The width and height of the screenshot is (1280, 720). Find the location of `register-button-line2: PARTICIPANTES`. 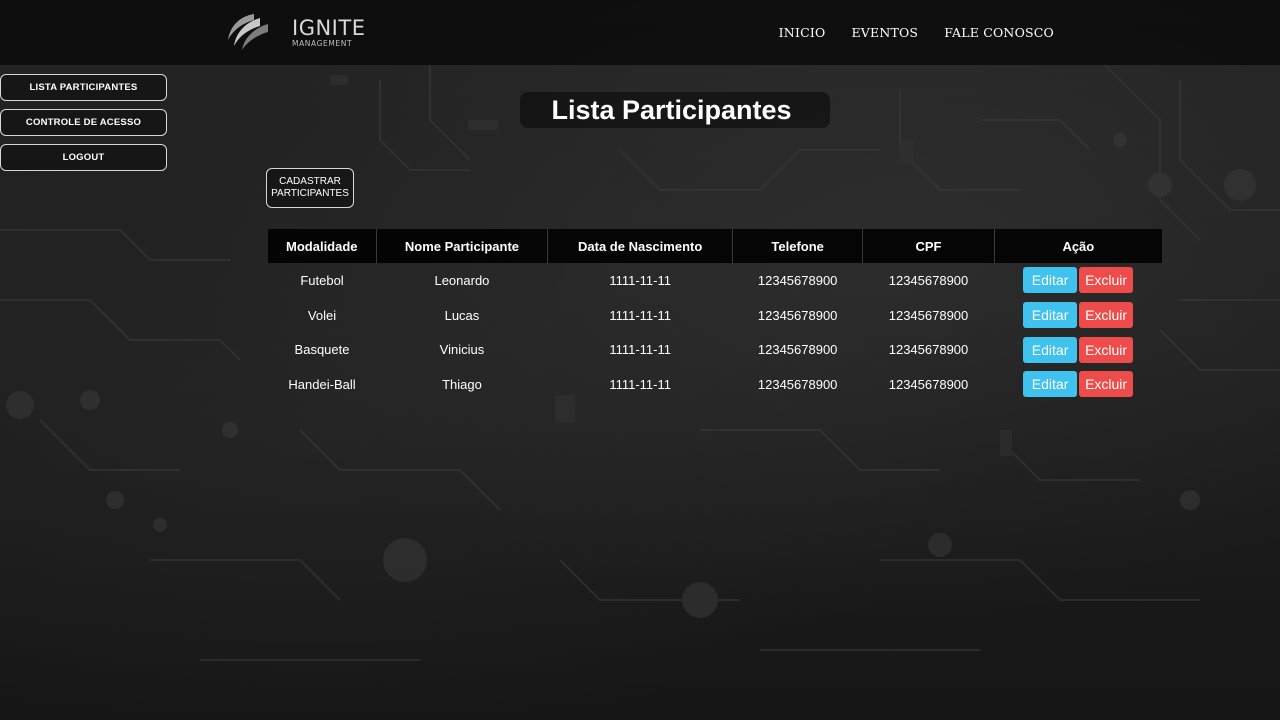

register-button-line2: PARTICIPANTES is located at coordinates (310, 193).